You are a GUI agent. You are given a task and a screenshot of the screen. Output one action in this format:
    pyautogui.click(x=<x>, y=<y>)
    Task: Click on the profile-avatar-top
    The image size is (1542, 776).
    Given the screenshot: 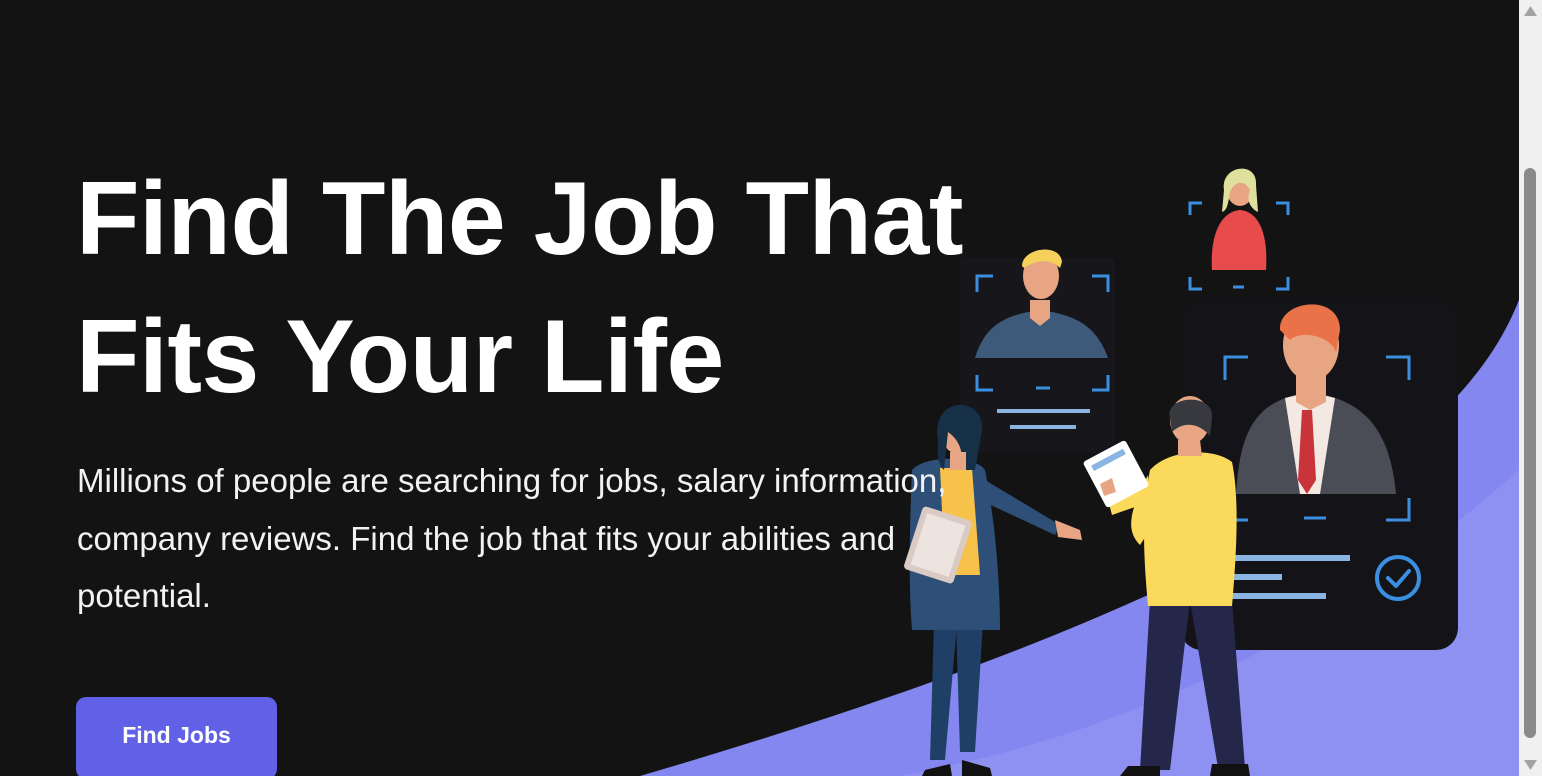 What is the action you would take?
    pyautogui.click(x=1239, y=219)
    